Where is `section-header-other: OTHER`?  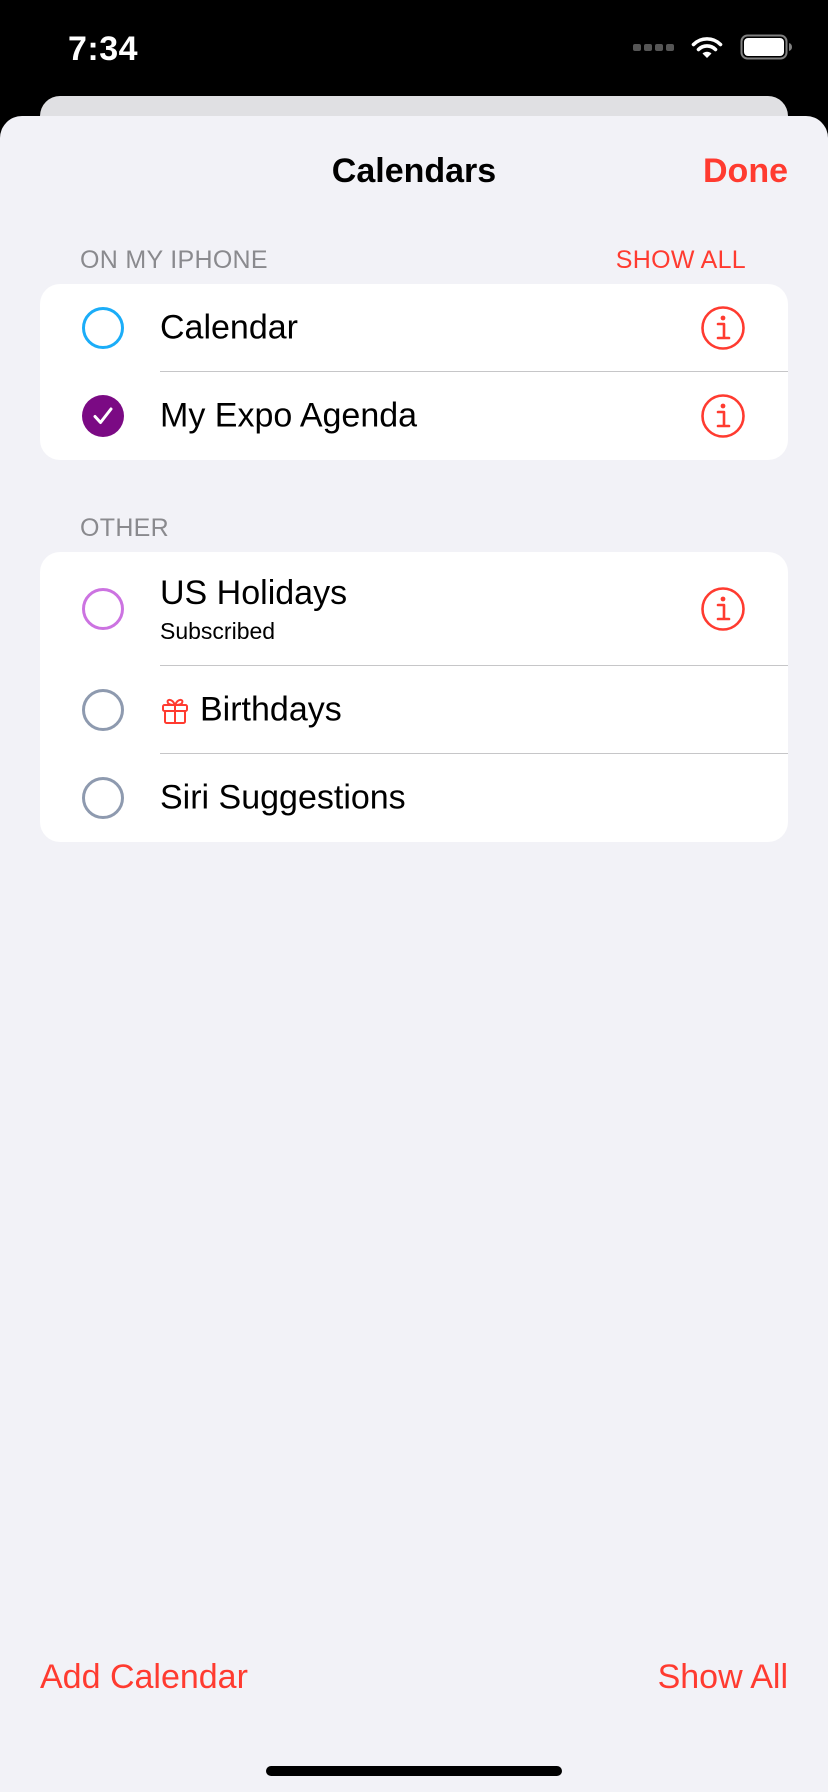
section-header-other: OTHER is located at coordinates (124, 528).